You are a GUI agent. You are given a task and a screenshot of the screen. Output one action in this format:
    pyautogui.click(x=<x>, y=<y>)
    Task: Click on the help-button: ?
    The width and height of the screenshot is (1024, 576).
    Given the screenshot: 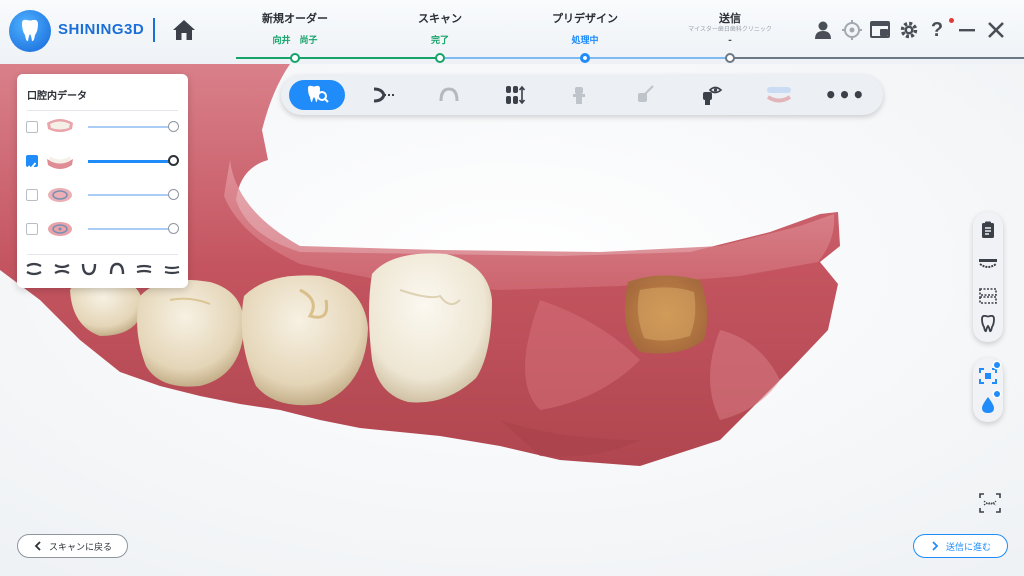 What is the action you would take?
    pyautogui.click(x=939, y=30)
    